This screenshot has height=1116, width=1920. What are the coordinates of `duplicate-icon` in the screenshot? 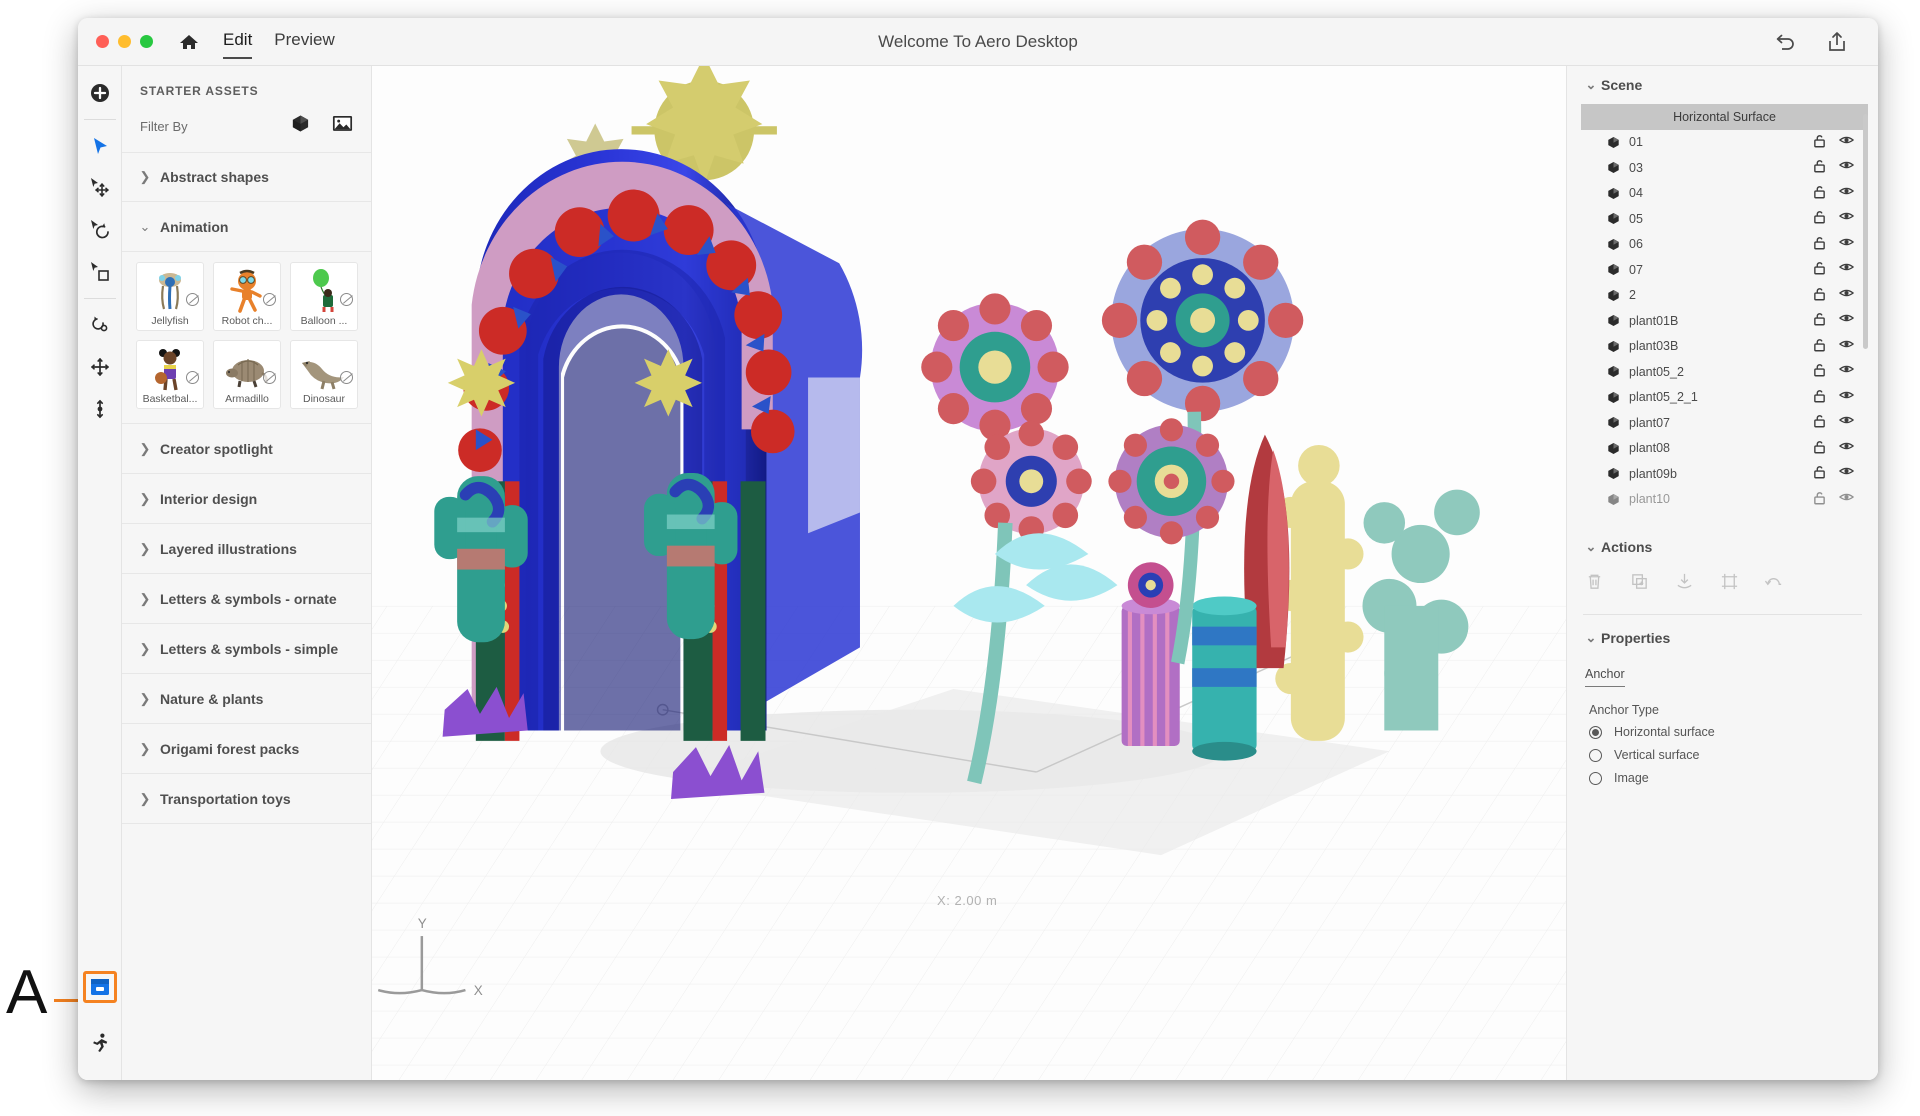 It's located at (1639, 584).